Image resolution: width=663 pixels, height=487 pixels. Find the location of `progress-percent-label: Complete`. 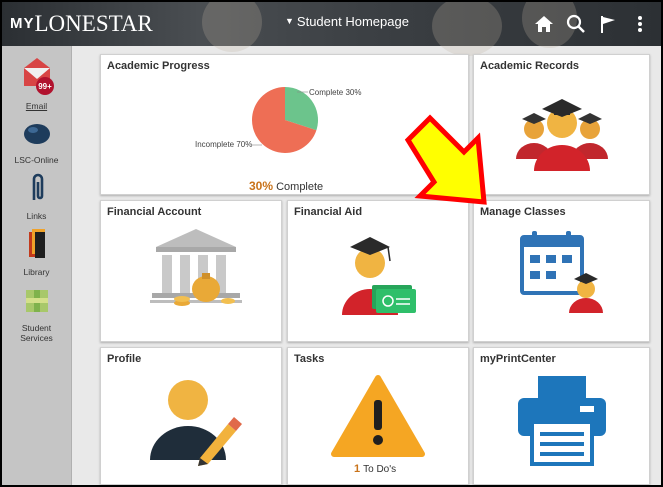

progress-percent-label: Complete is located at coordinates (300, 187).